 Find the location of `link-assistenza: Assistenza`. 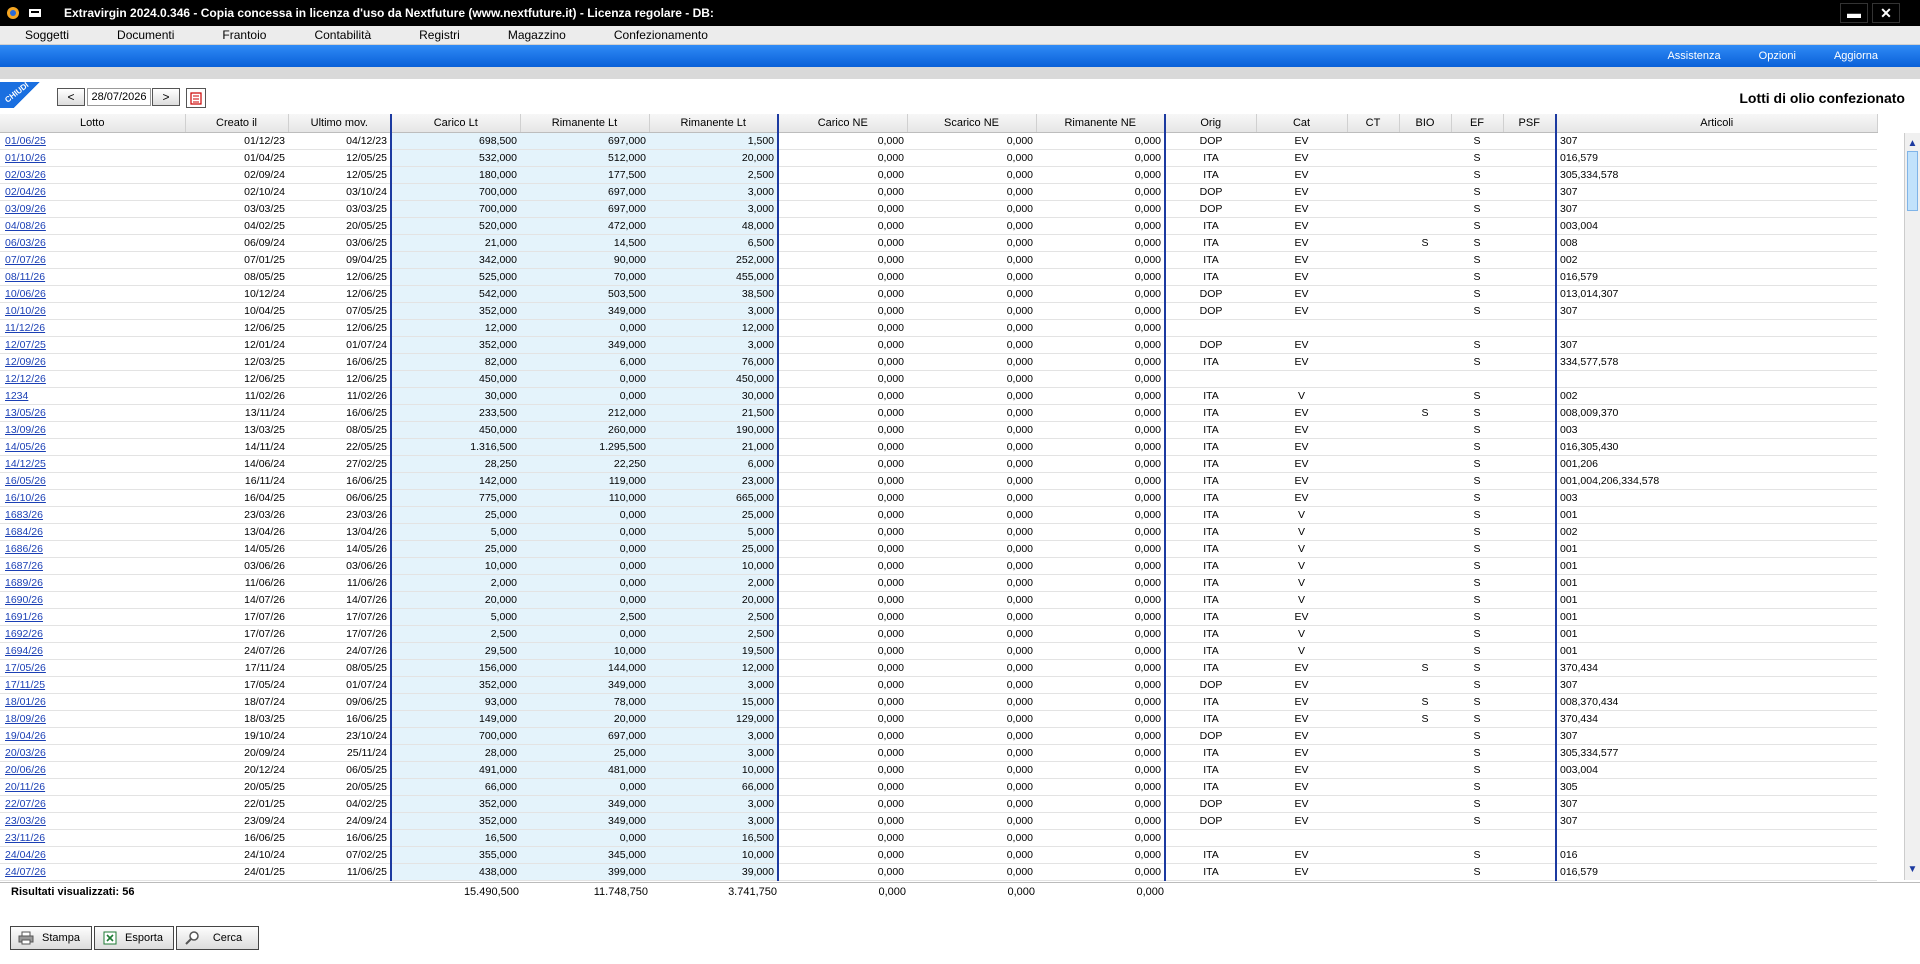

link-assistenza: Assistenza is located at coordinates (1693, 56).